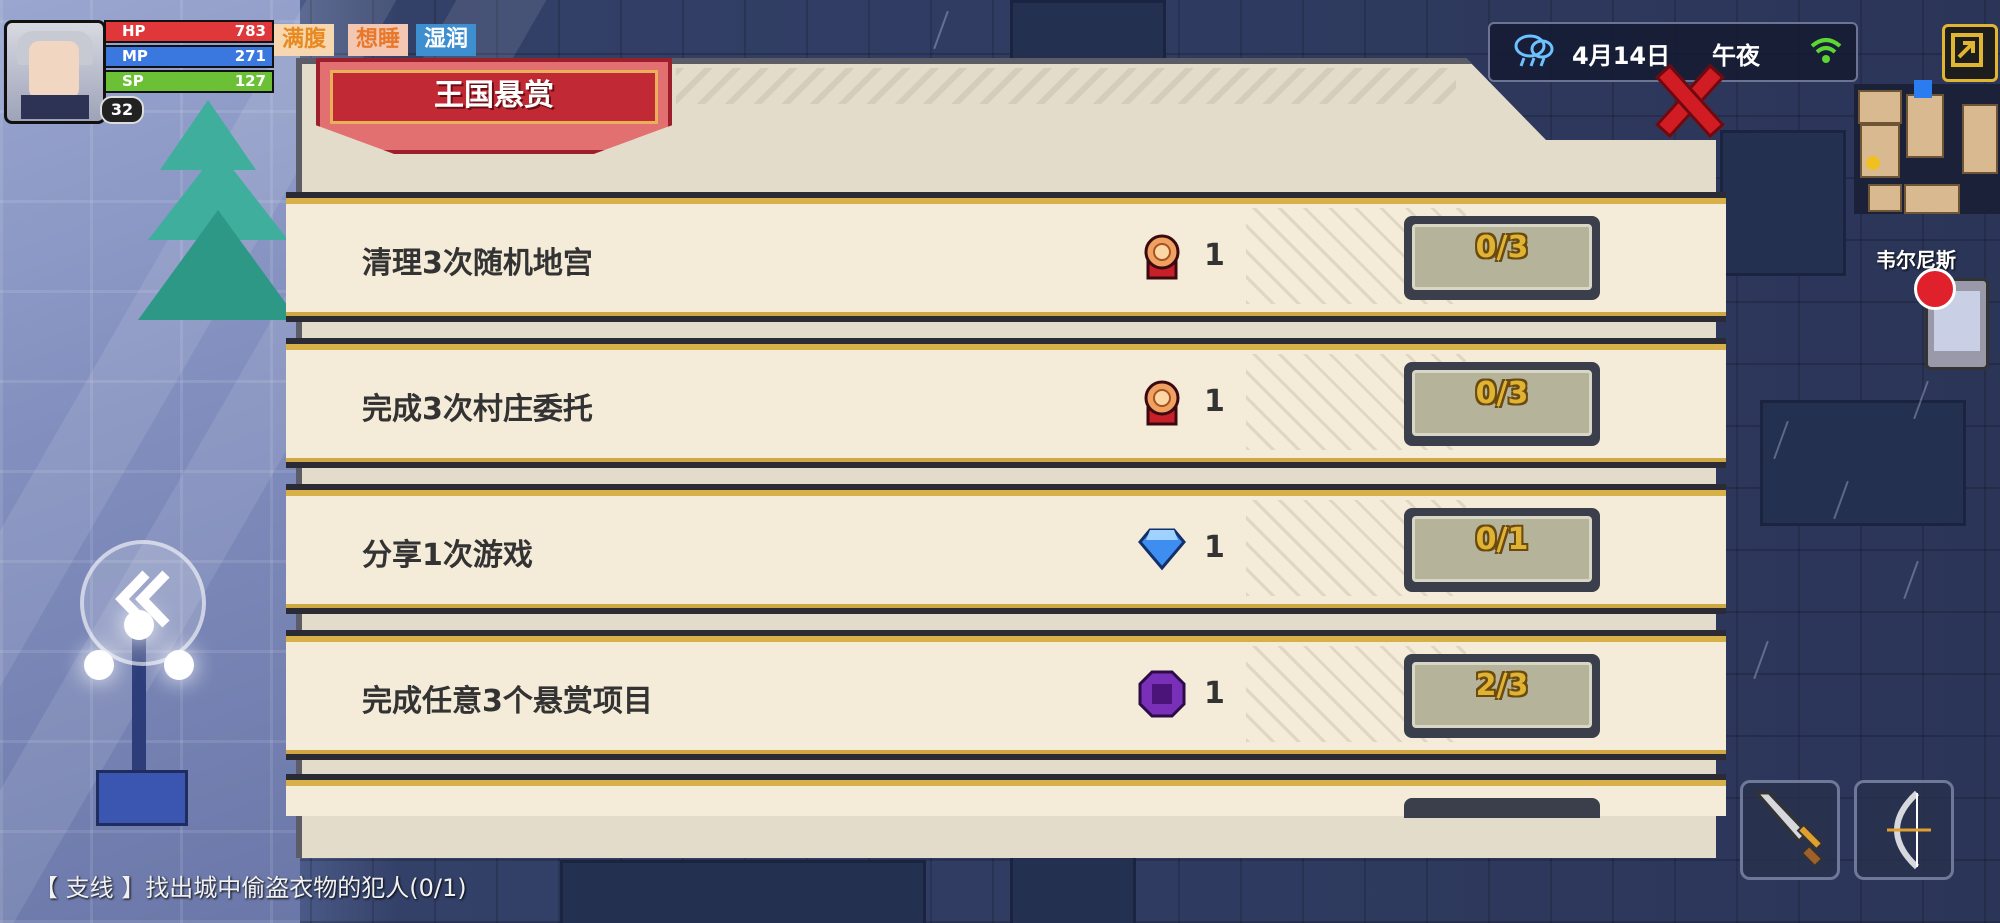 The height and width of the screenshot is (923, 2000). I want to click on bounty-task: 清理3次随机地宫, so click(477, 263).